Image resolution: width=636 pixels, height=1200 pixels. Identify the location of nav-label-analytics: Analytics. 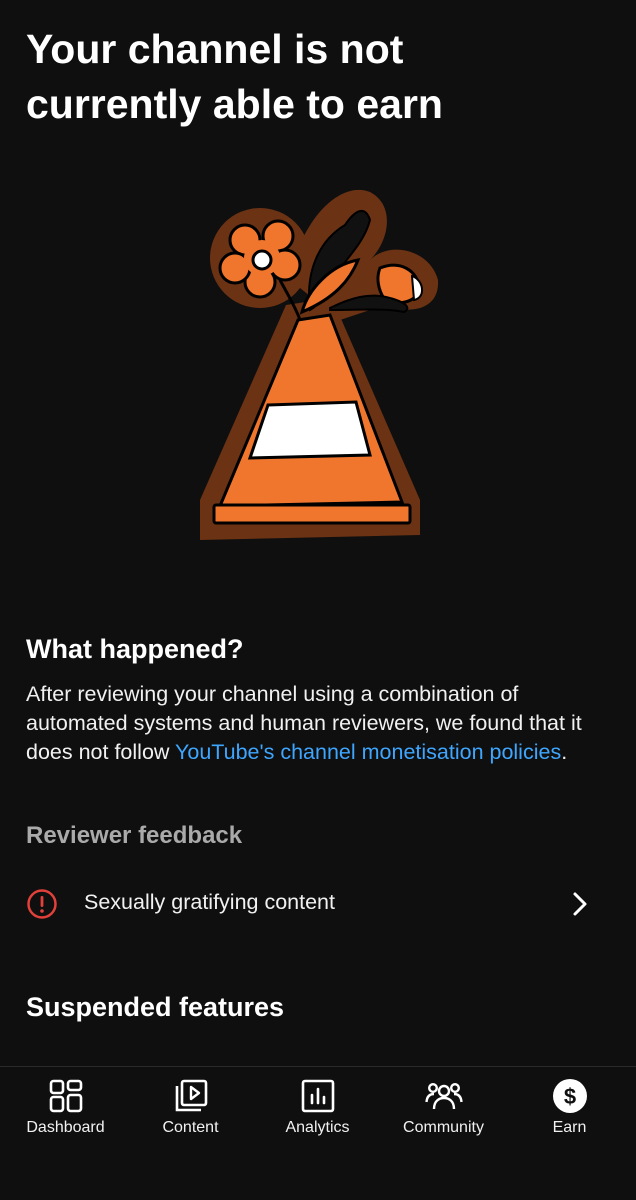
(317, 1127).